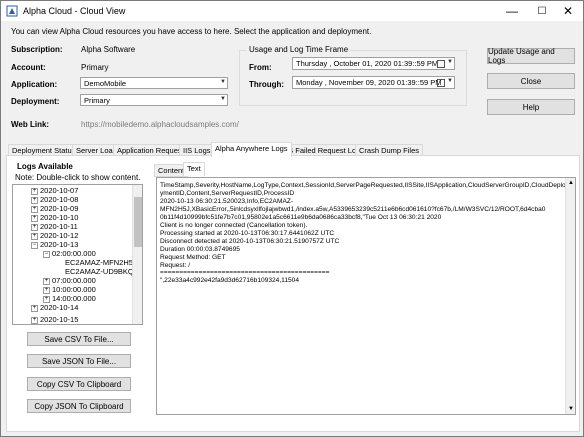  What do you see at coordinates (54, 199) in the screenshot?
I see `tree-item: +2020-10-08` at bounding box center [54, 199].